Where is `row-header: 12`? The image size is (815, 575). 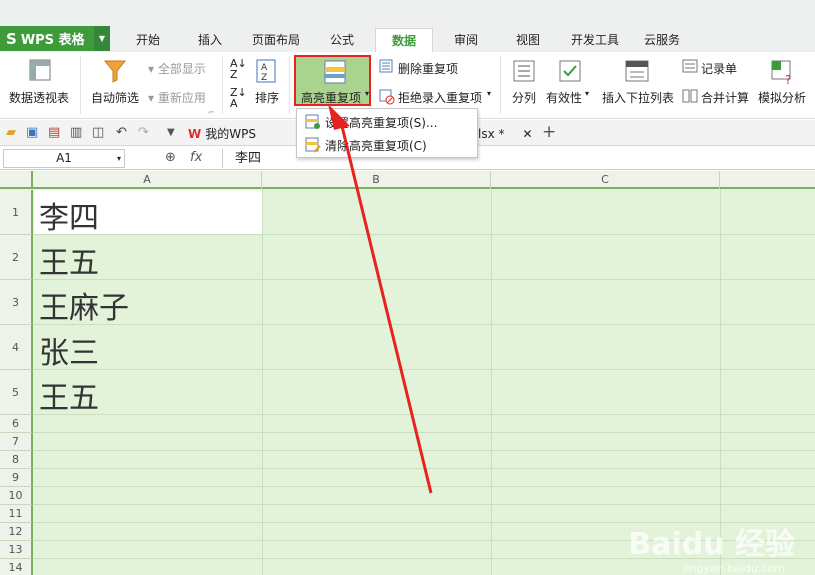 row-header: 12 is located at coordinates (16, 532).